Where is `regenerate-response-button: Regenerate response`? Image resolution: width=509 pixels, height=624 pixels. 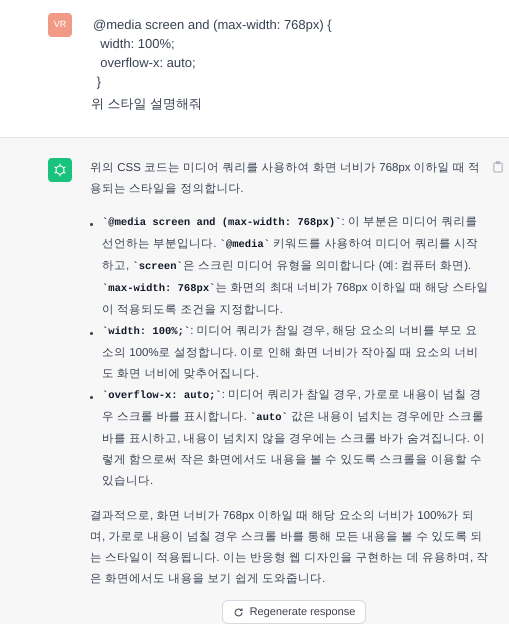 regenerate-response-button: Regenerate response is located at coordinates (294, 612).